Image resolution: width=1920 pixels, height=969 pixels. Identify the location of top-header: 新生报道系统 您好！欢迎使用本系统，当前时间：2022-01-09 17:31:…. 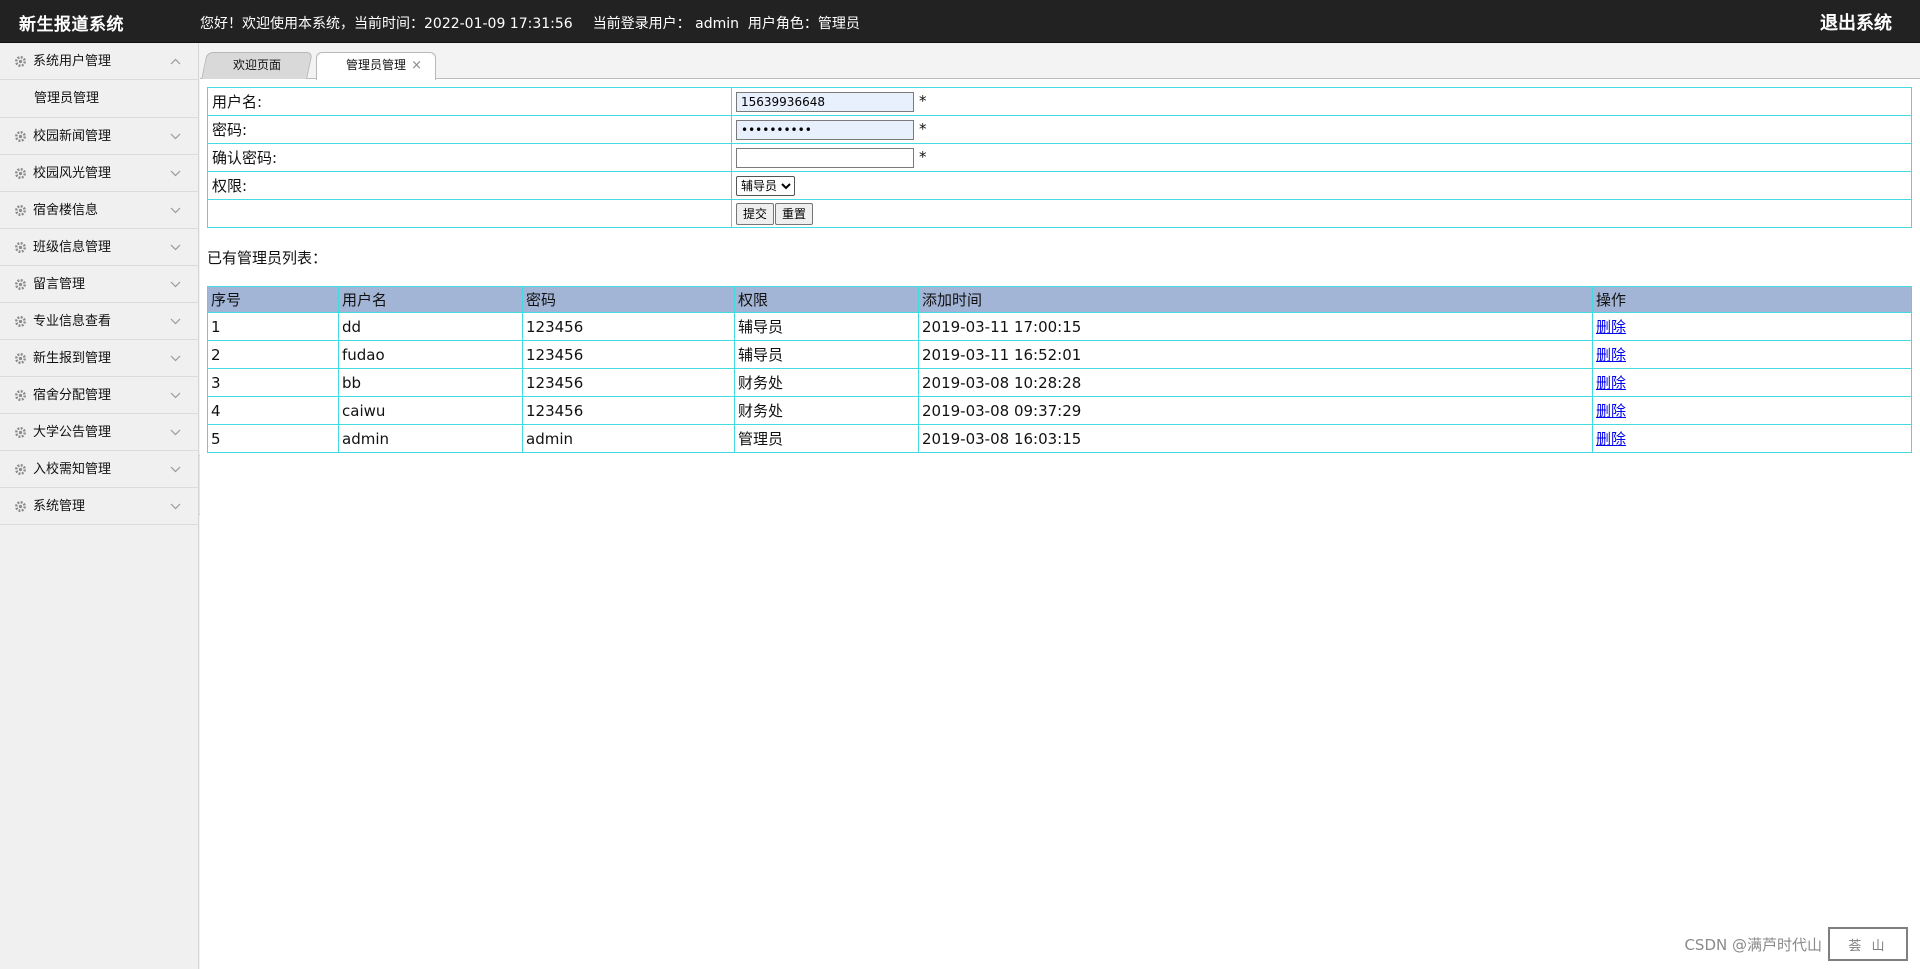
(960, 21).